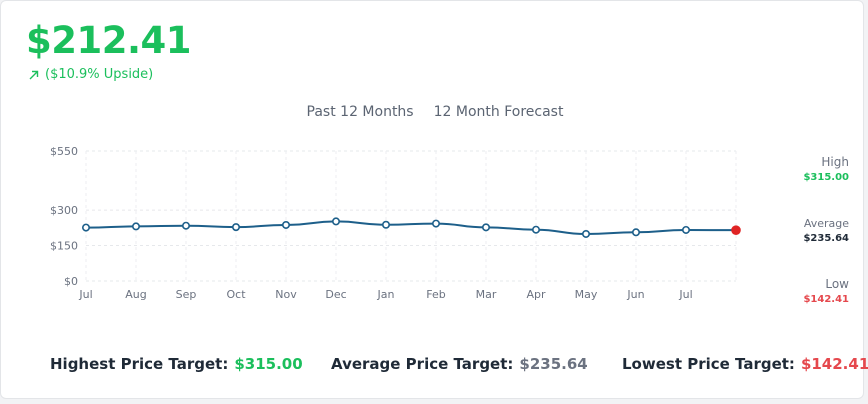 The width and height of the screenshot is (868, 404). I want to click on lowest-target-label: Lowest Price Target:, so click(708, 364).